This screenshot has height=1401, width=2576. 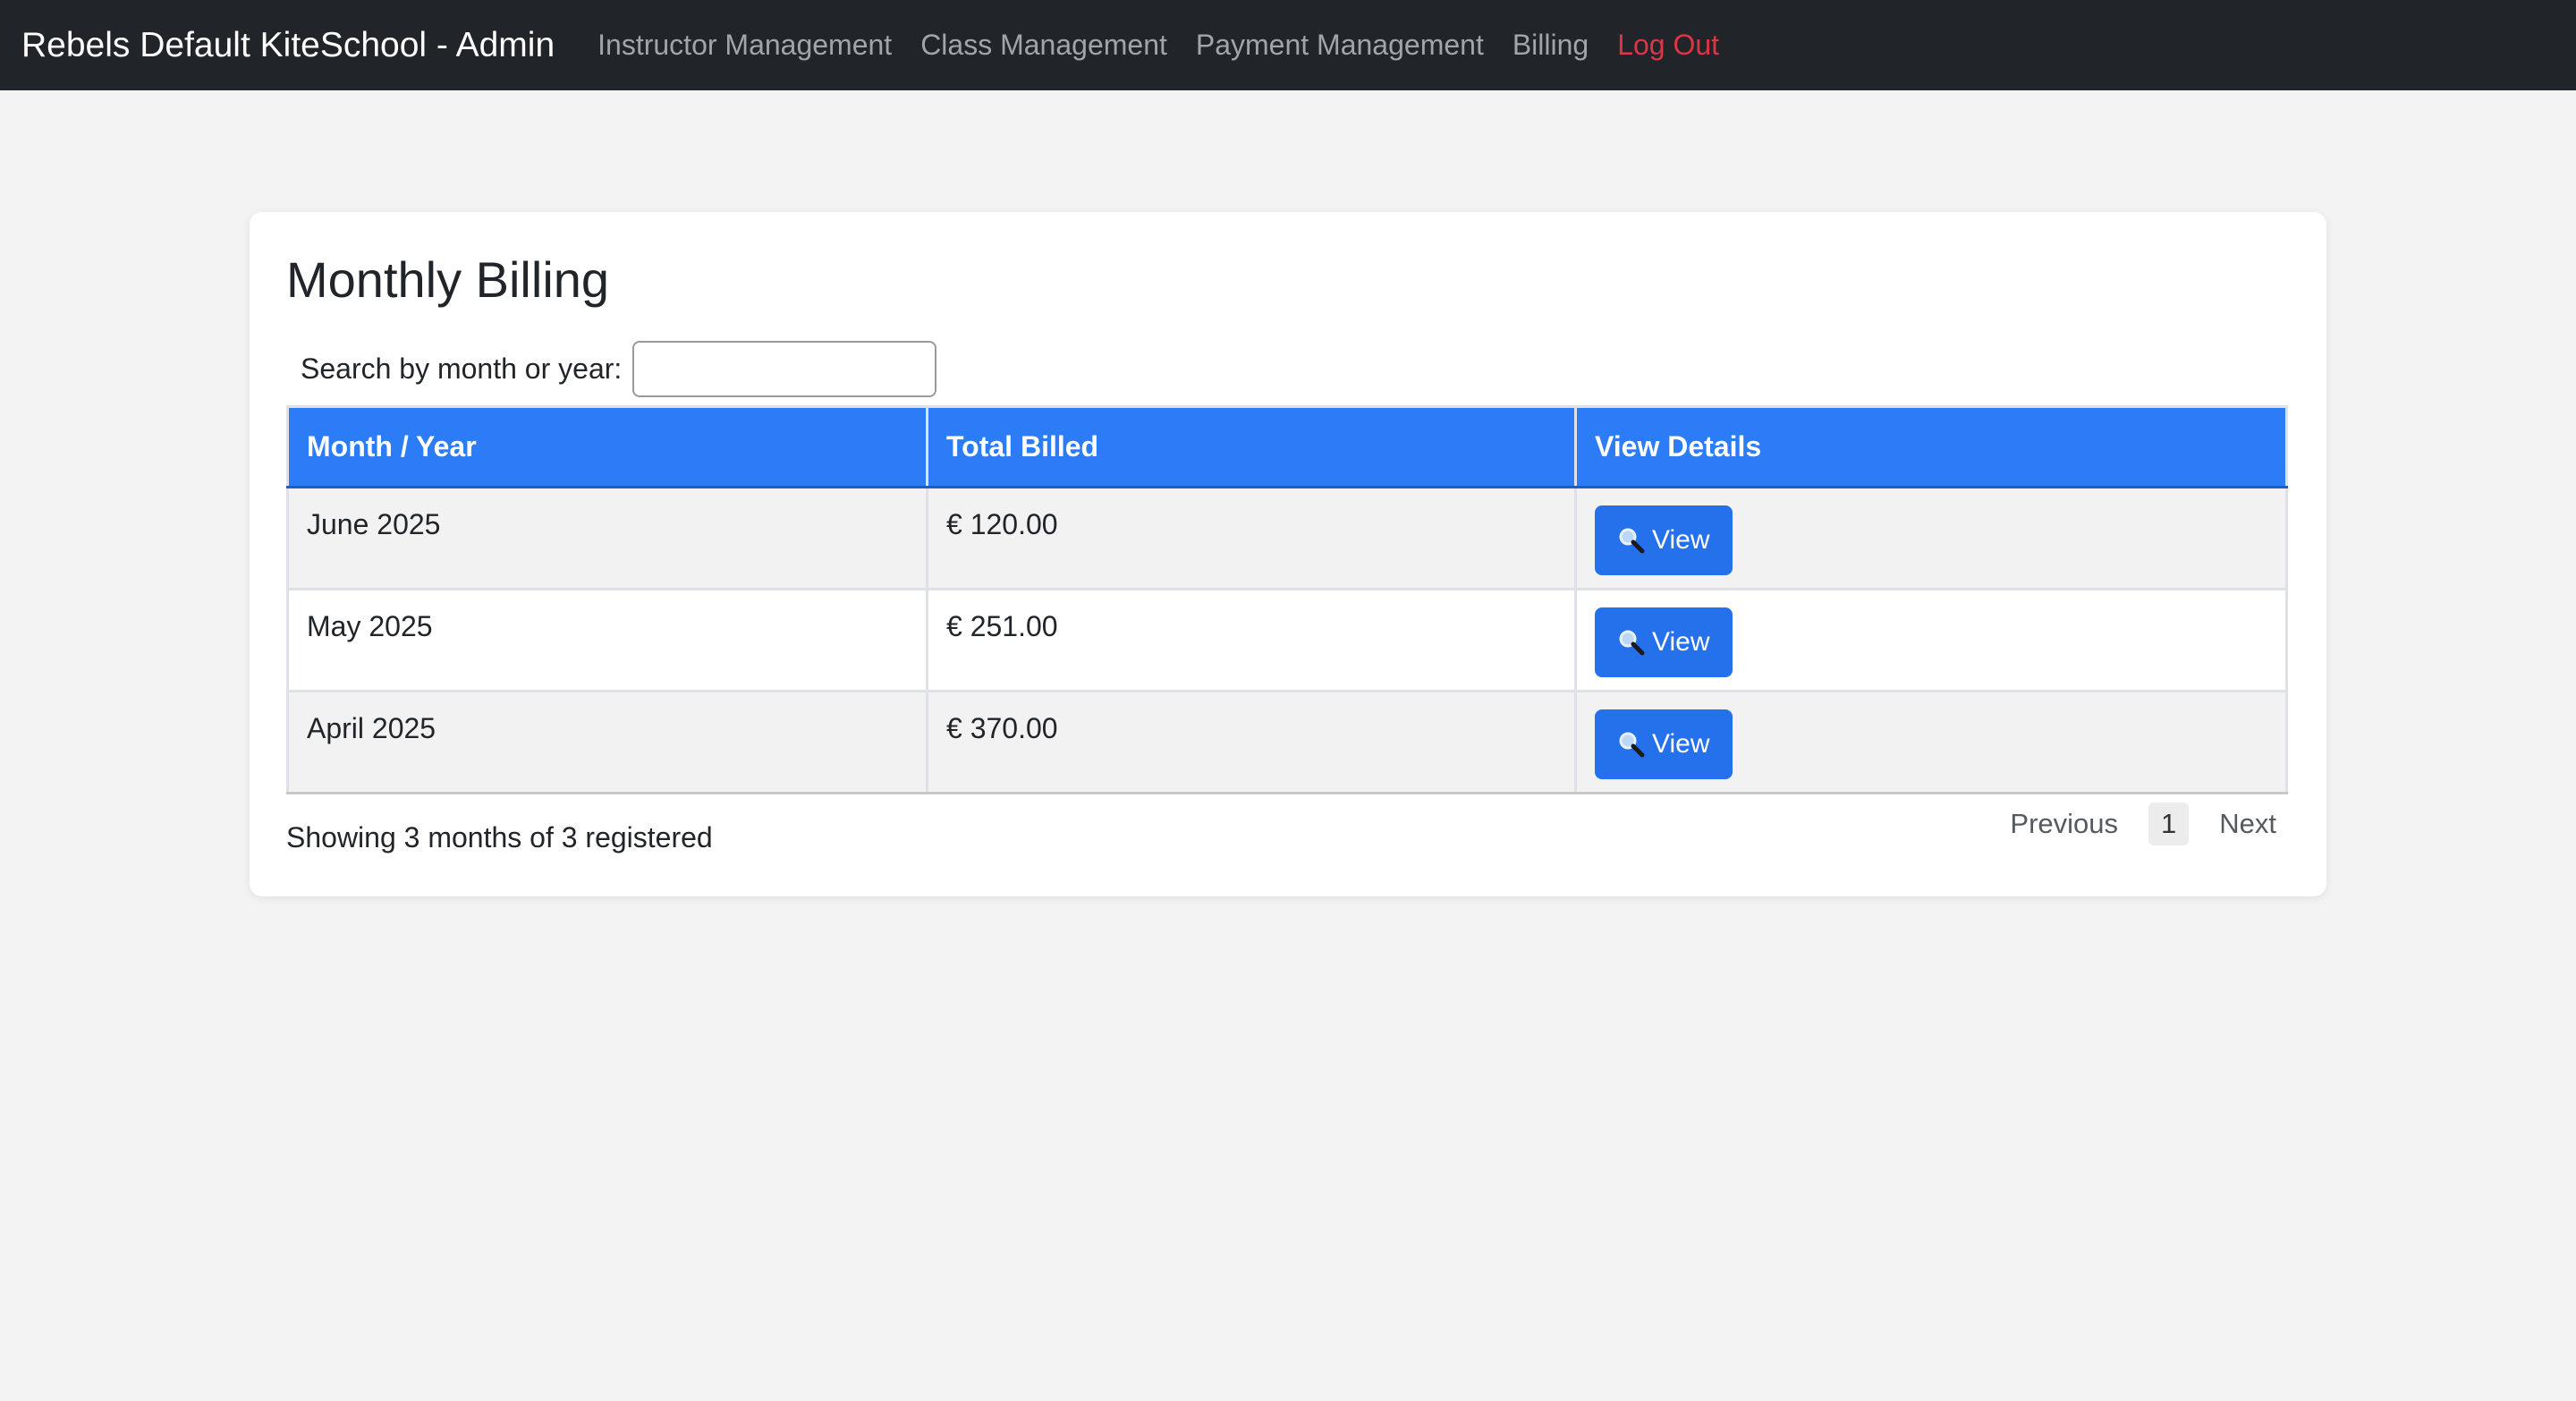 I want to click on table-row: June 2025 € 120.00 View, so click(x=1287, y=538).